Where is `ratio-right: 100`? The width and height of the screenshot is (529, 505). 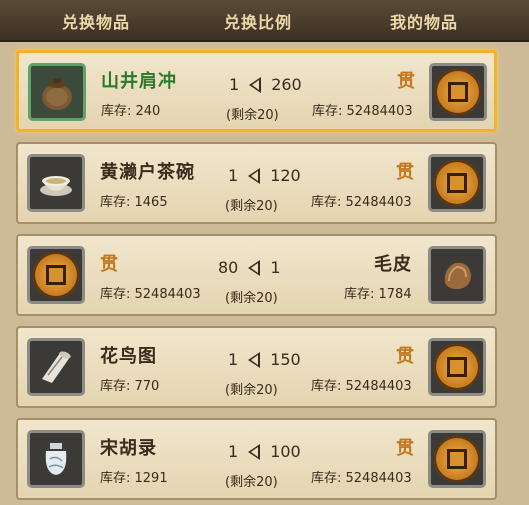
ratio-right: 100 is located at coordinates (285, 451).